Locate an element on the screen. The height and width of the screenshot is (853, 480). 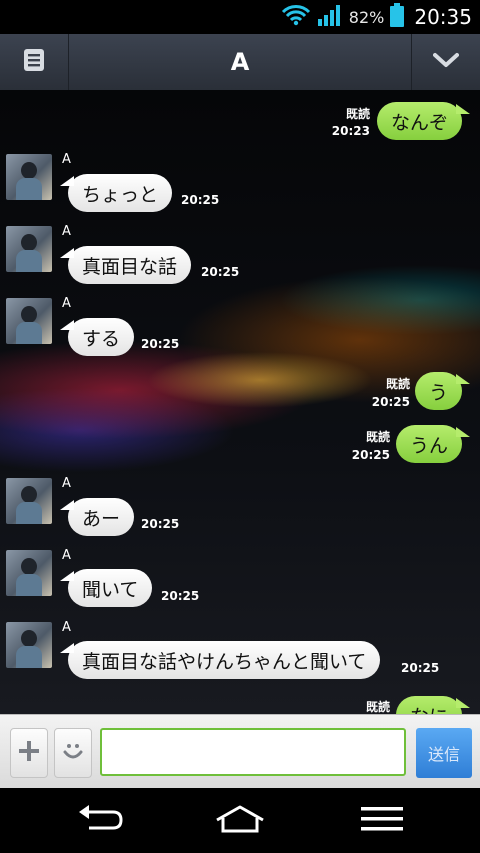
message-bubble: する is located at coordinates (97, 337).